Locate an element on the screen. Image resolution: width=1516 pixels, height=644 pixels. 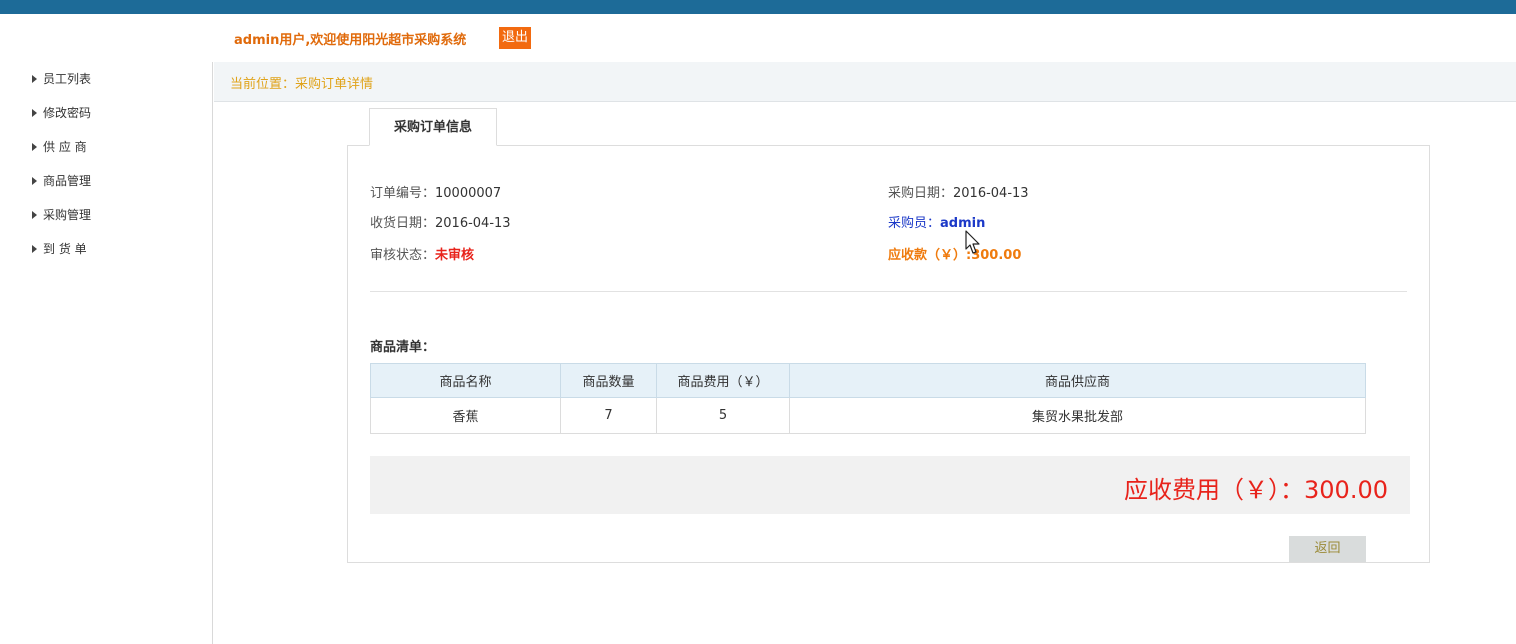
order-number-field: 订单编号：10000007 is located at coordinates (435, 191).